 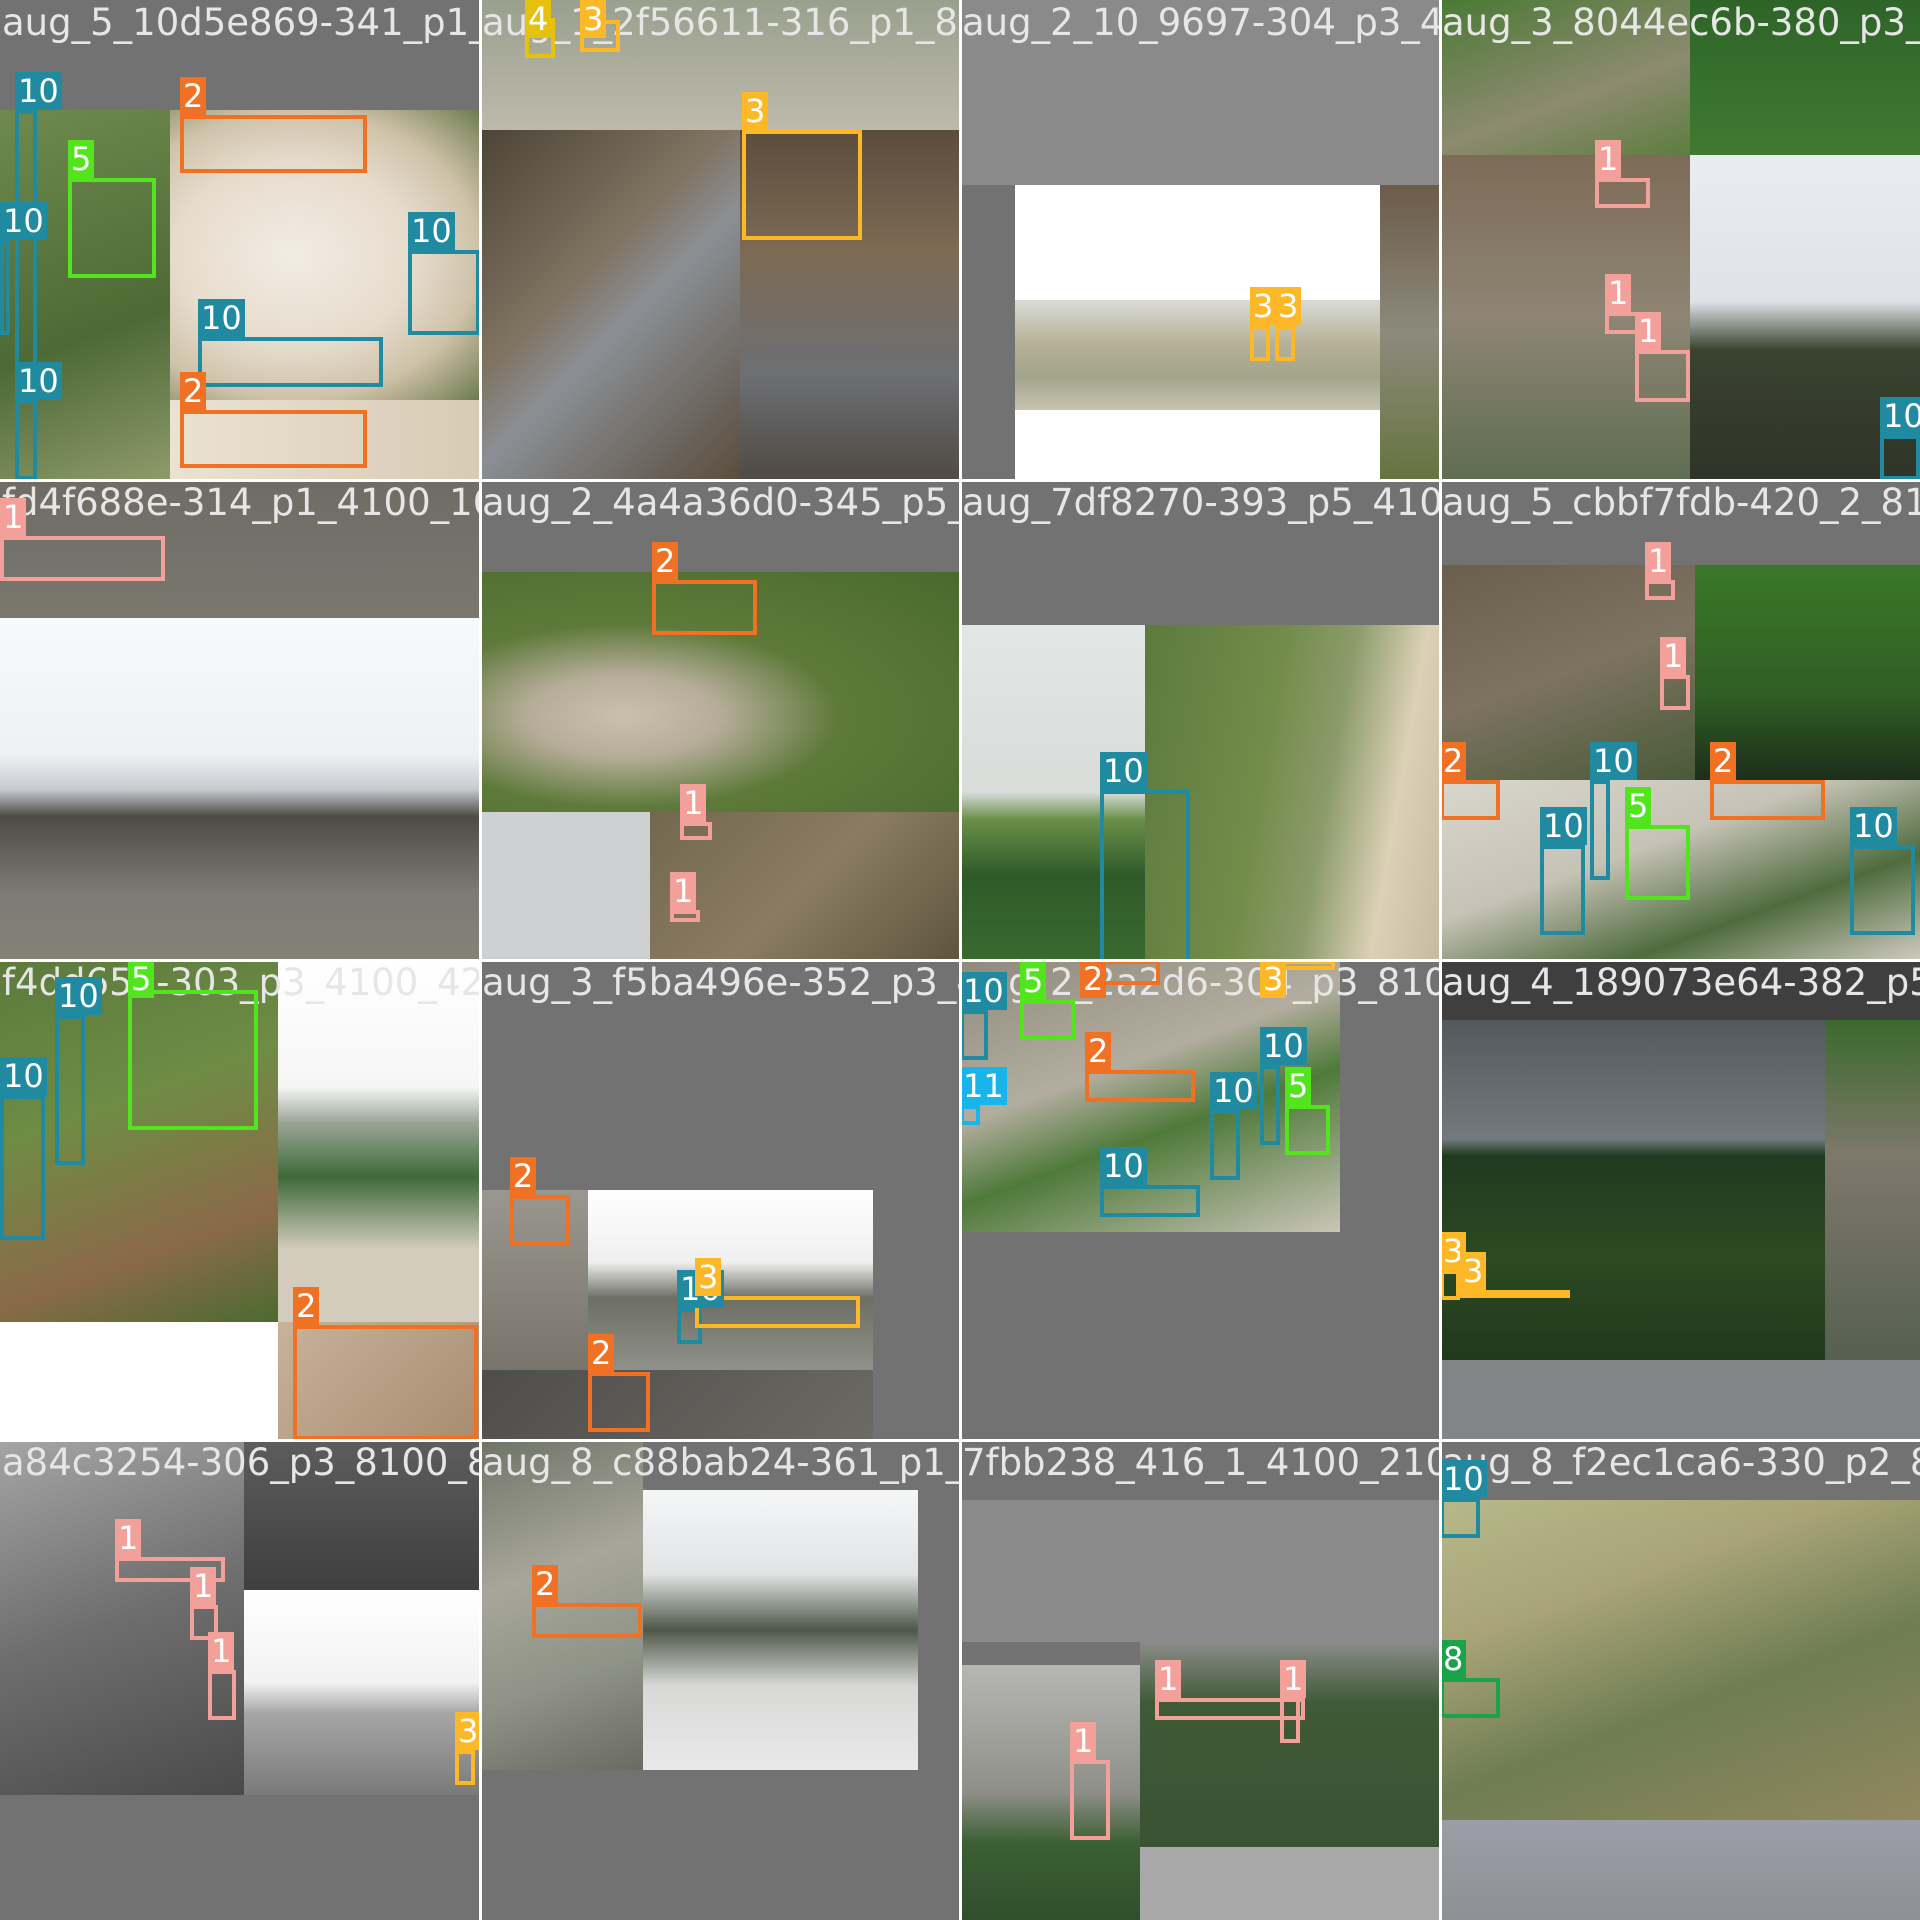 I want to click on mosaic-tile: aug_2_2a2d6-304_p3_8100 10 5 2 3 11 2 10 5 10 10, so click(x=1200, y=1200).